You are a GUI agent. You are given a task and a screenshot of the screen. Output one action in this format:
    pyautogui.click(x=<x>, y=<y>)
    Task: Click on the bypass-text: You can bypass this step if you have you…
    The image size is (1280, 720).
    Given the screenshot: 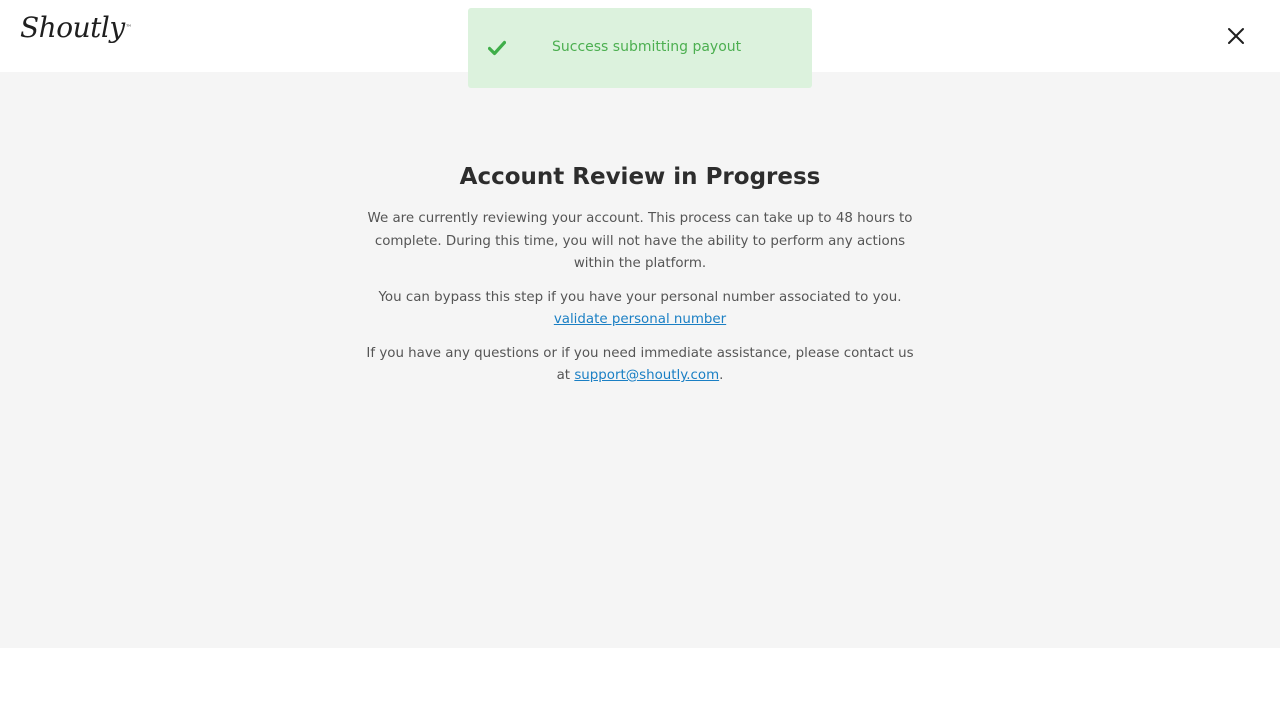 What is the action you would take?
    pyautogui.click(x=640, y=297)
    